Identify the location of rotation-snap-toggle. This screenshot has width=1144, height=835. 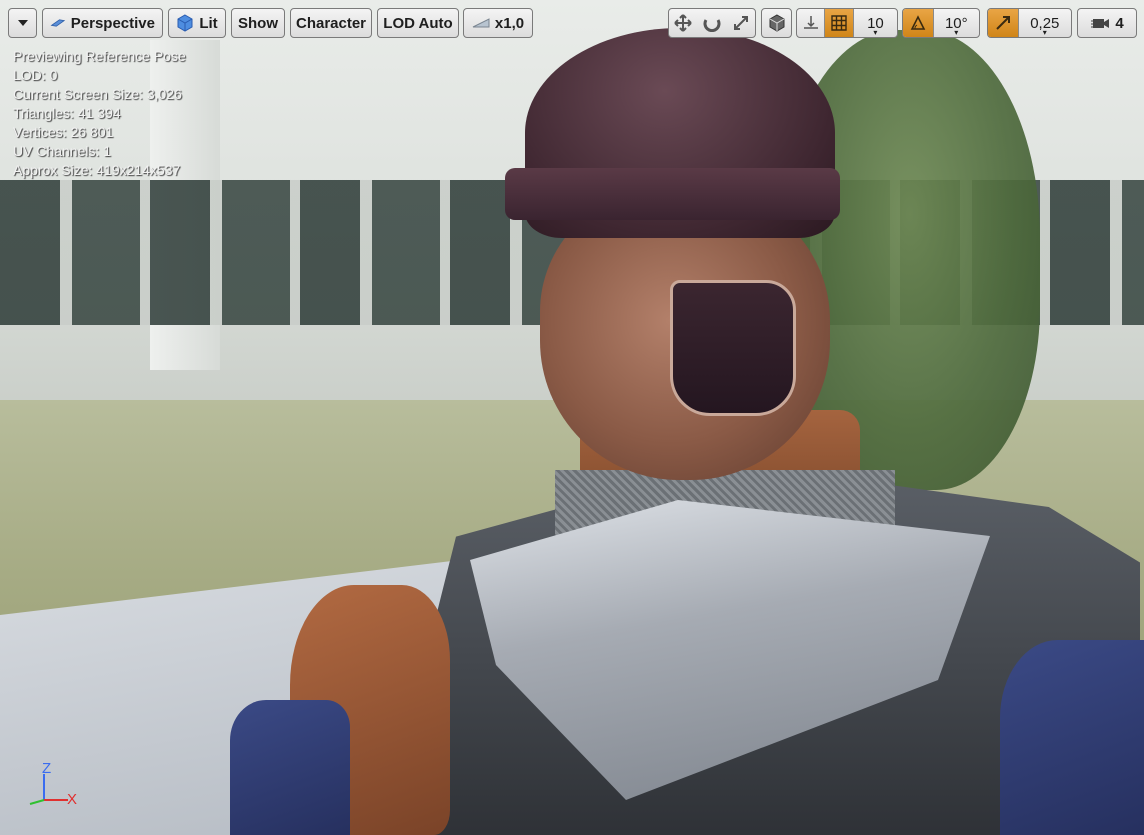
(918, 23).